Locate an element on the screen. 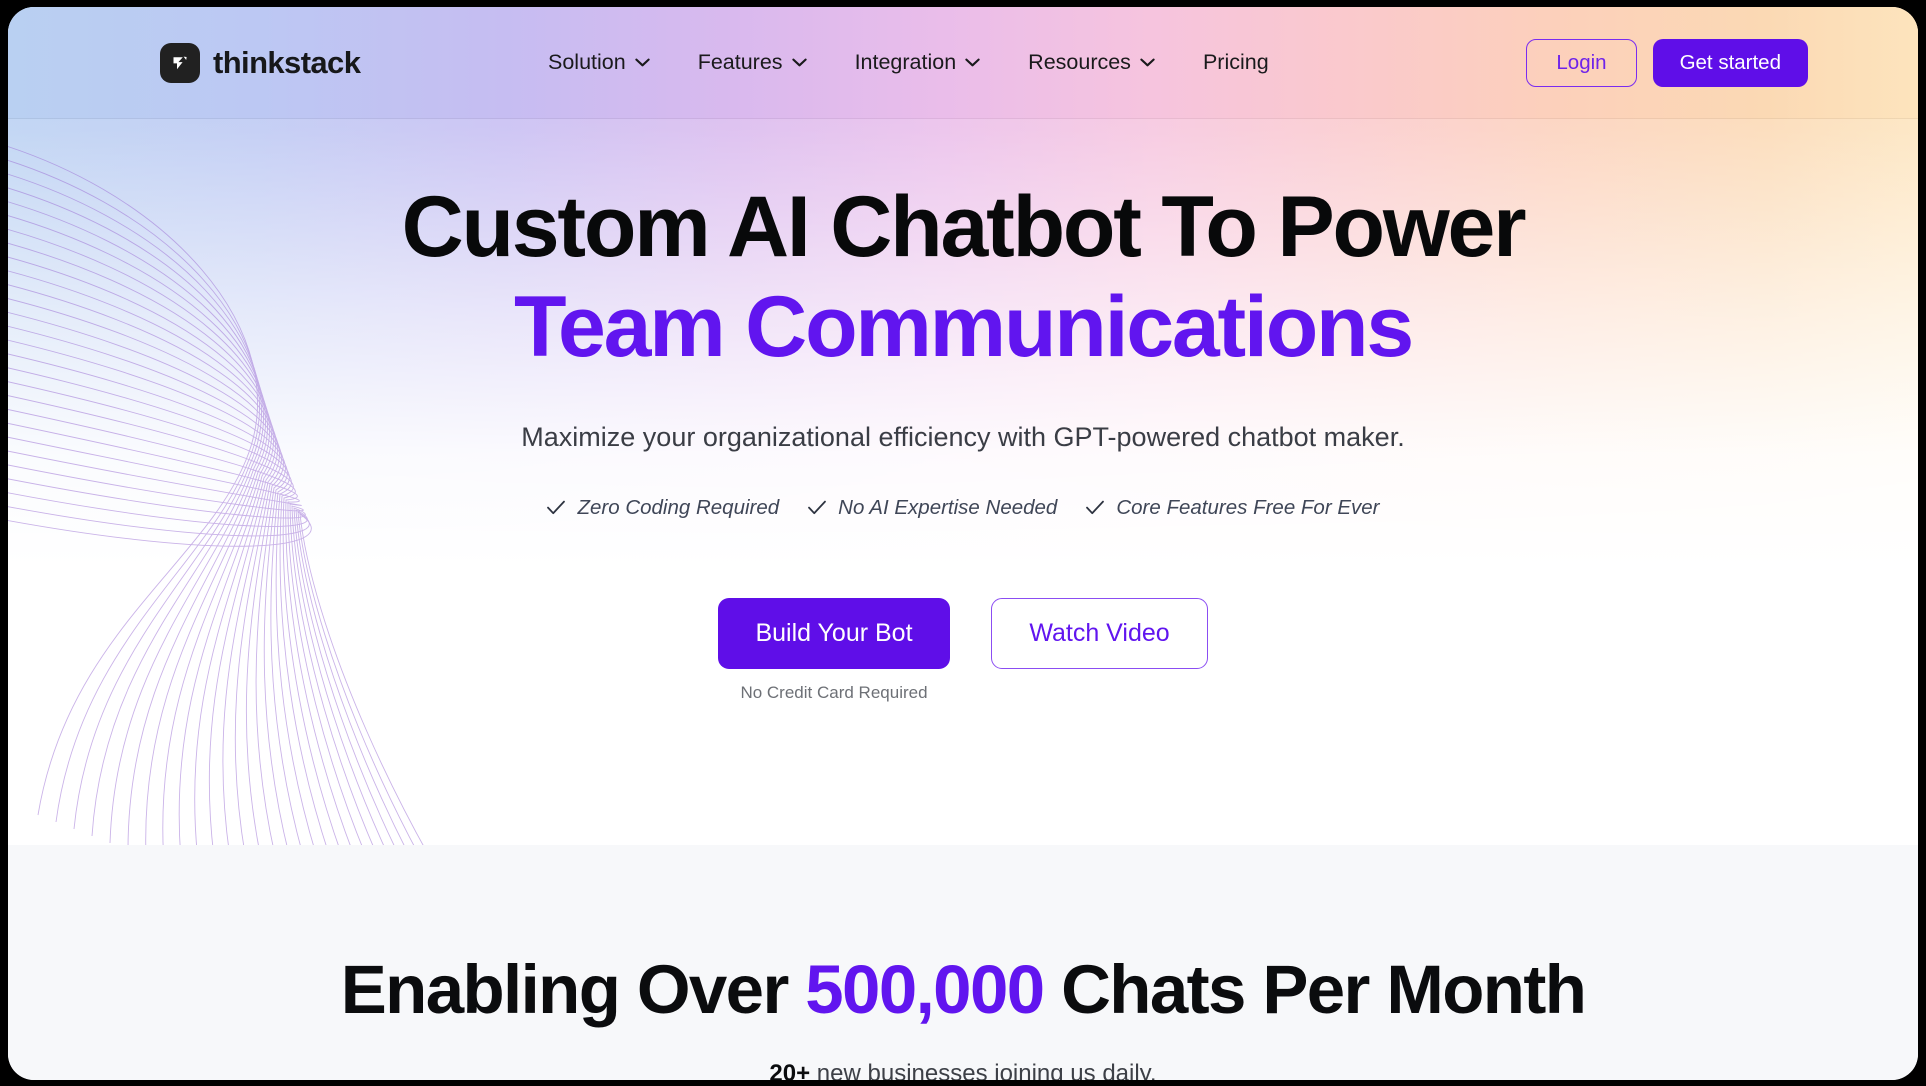 This screenshot has width=1926, height=1086. site-header: thinkstack Solution Features Integration is located at coordinates (963, 63).